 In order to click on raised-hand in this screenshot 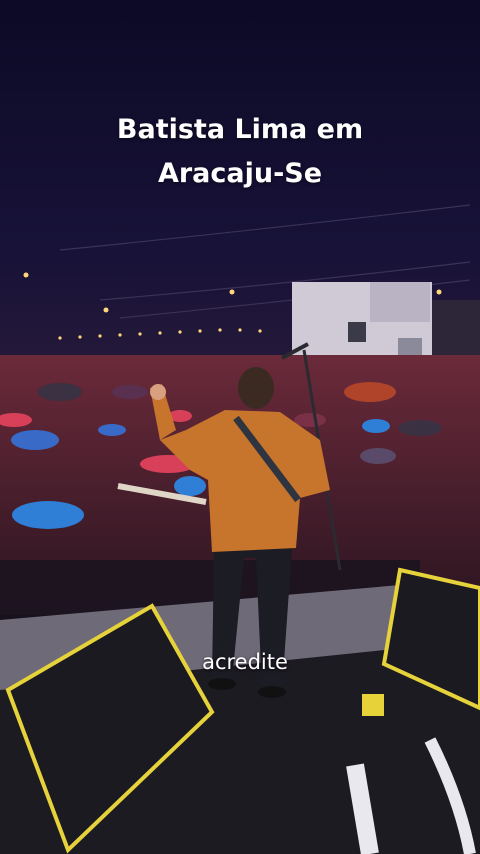, I will do `click(158, 392)`.